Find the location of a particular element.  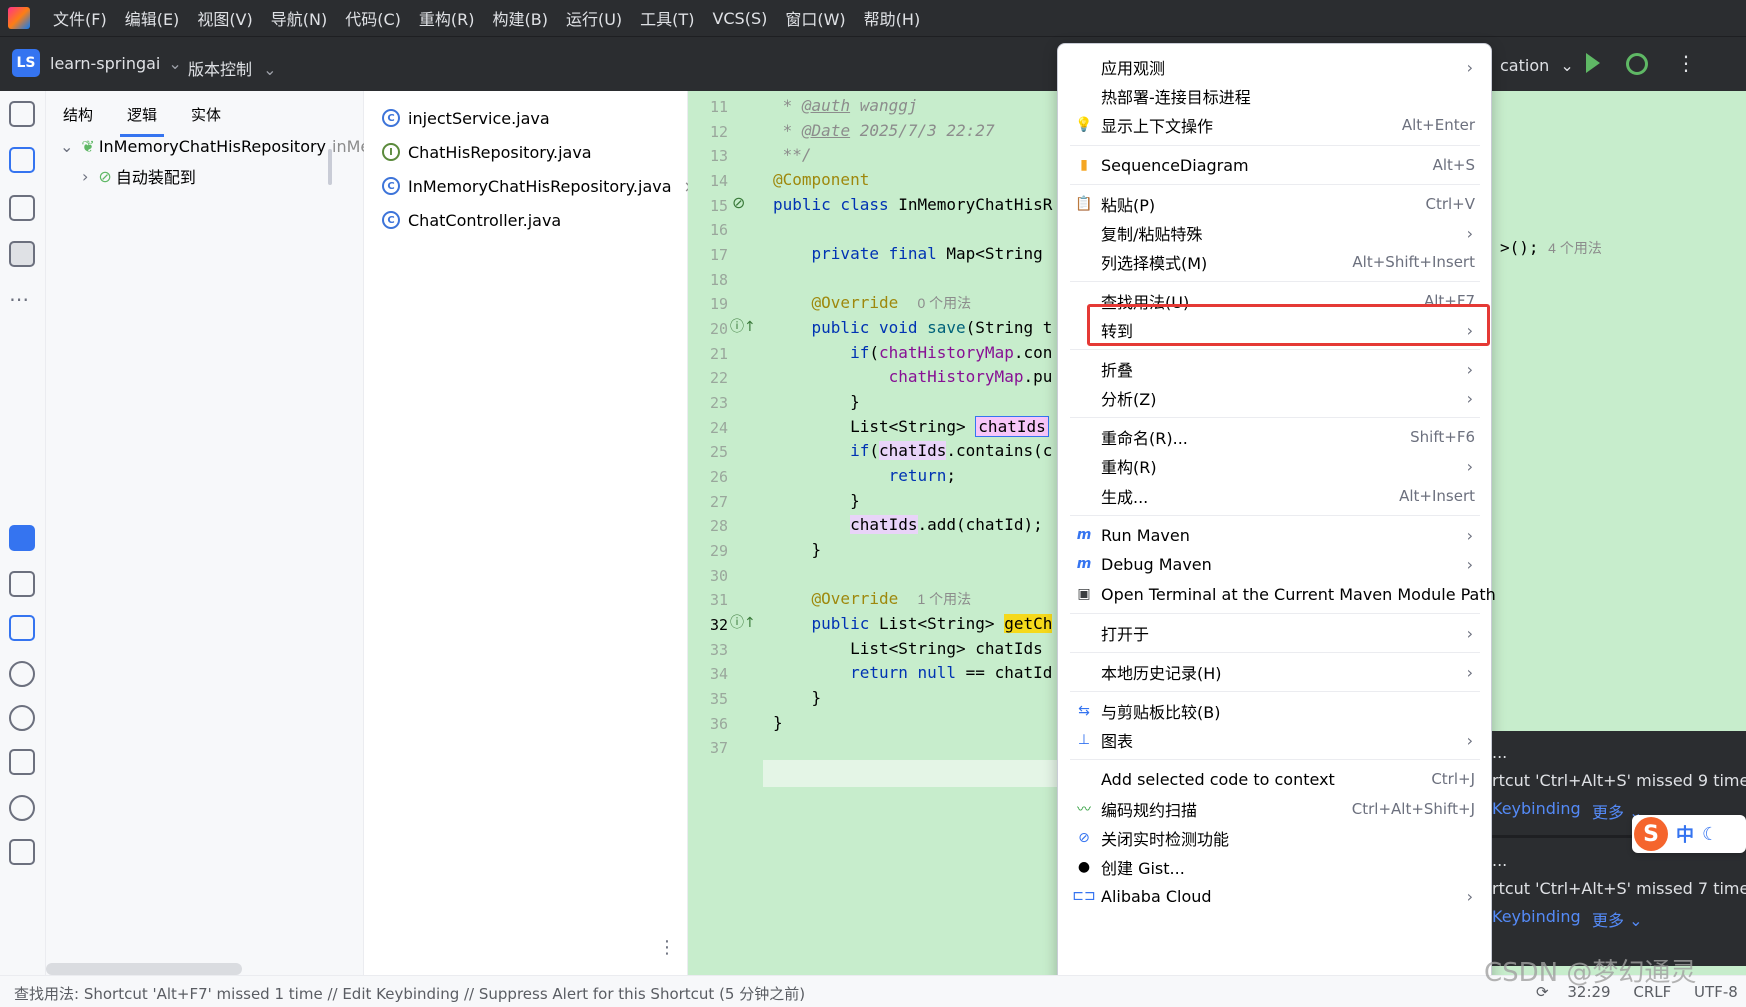

file-item: C ChatController.java is located at coordinates (471, 220).